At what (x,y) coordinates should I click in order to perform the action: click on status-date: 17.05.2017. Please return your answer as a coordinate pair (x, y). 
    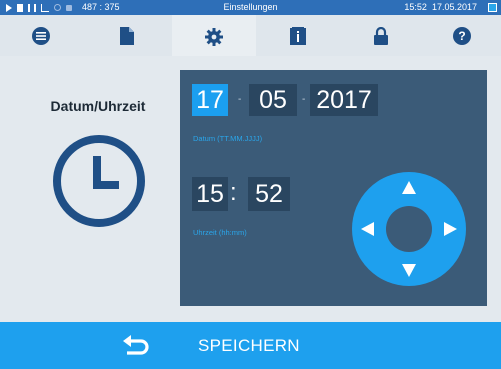
    Looking at the image, I should click on (454, 7).